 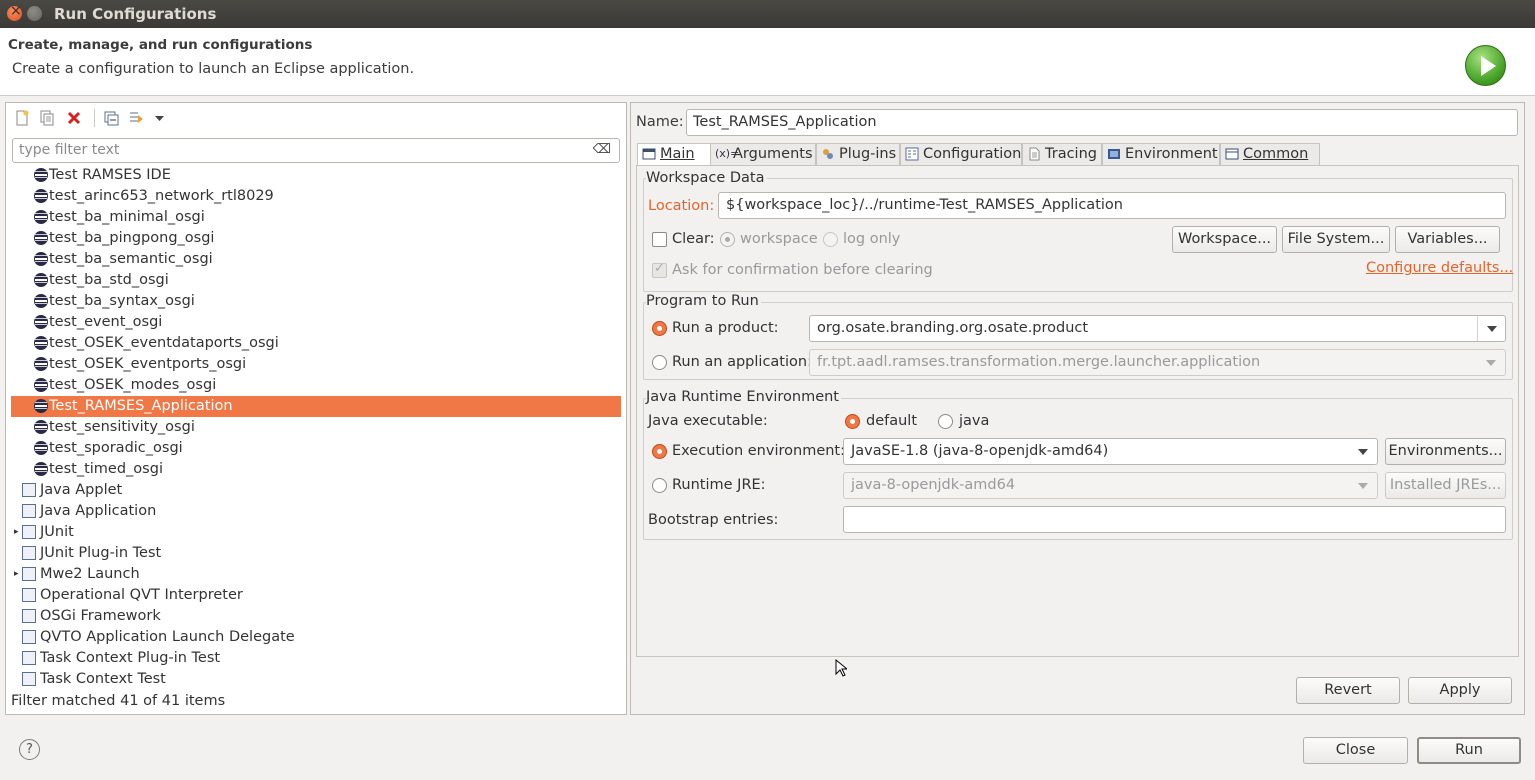 I want to click on mouse-cursor-icon, so click(x=841, y=668).